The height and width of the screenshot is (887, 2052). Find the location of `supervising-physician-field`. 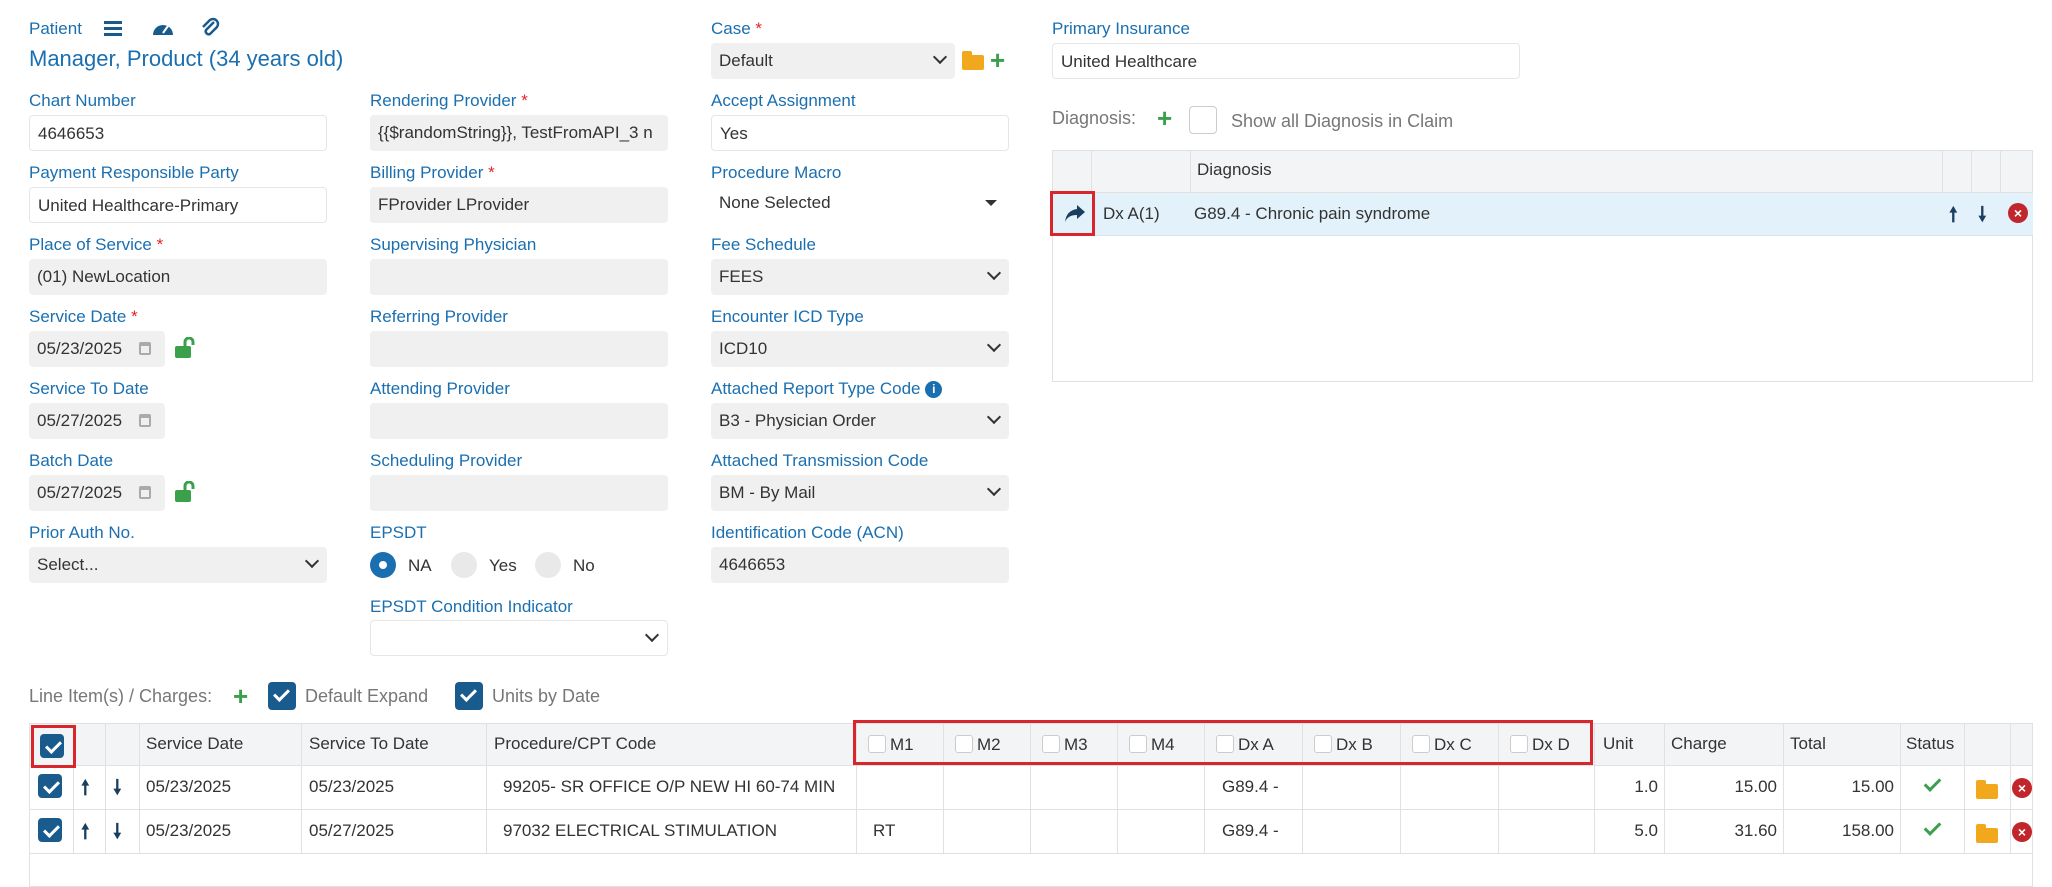

supervising-physician-field is located at coordinates (519, 277).